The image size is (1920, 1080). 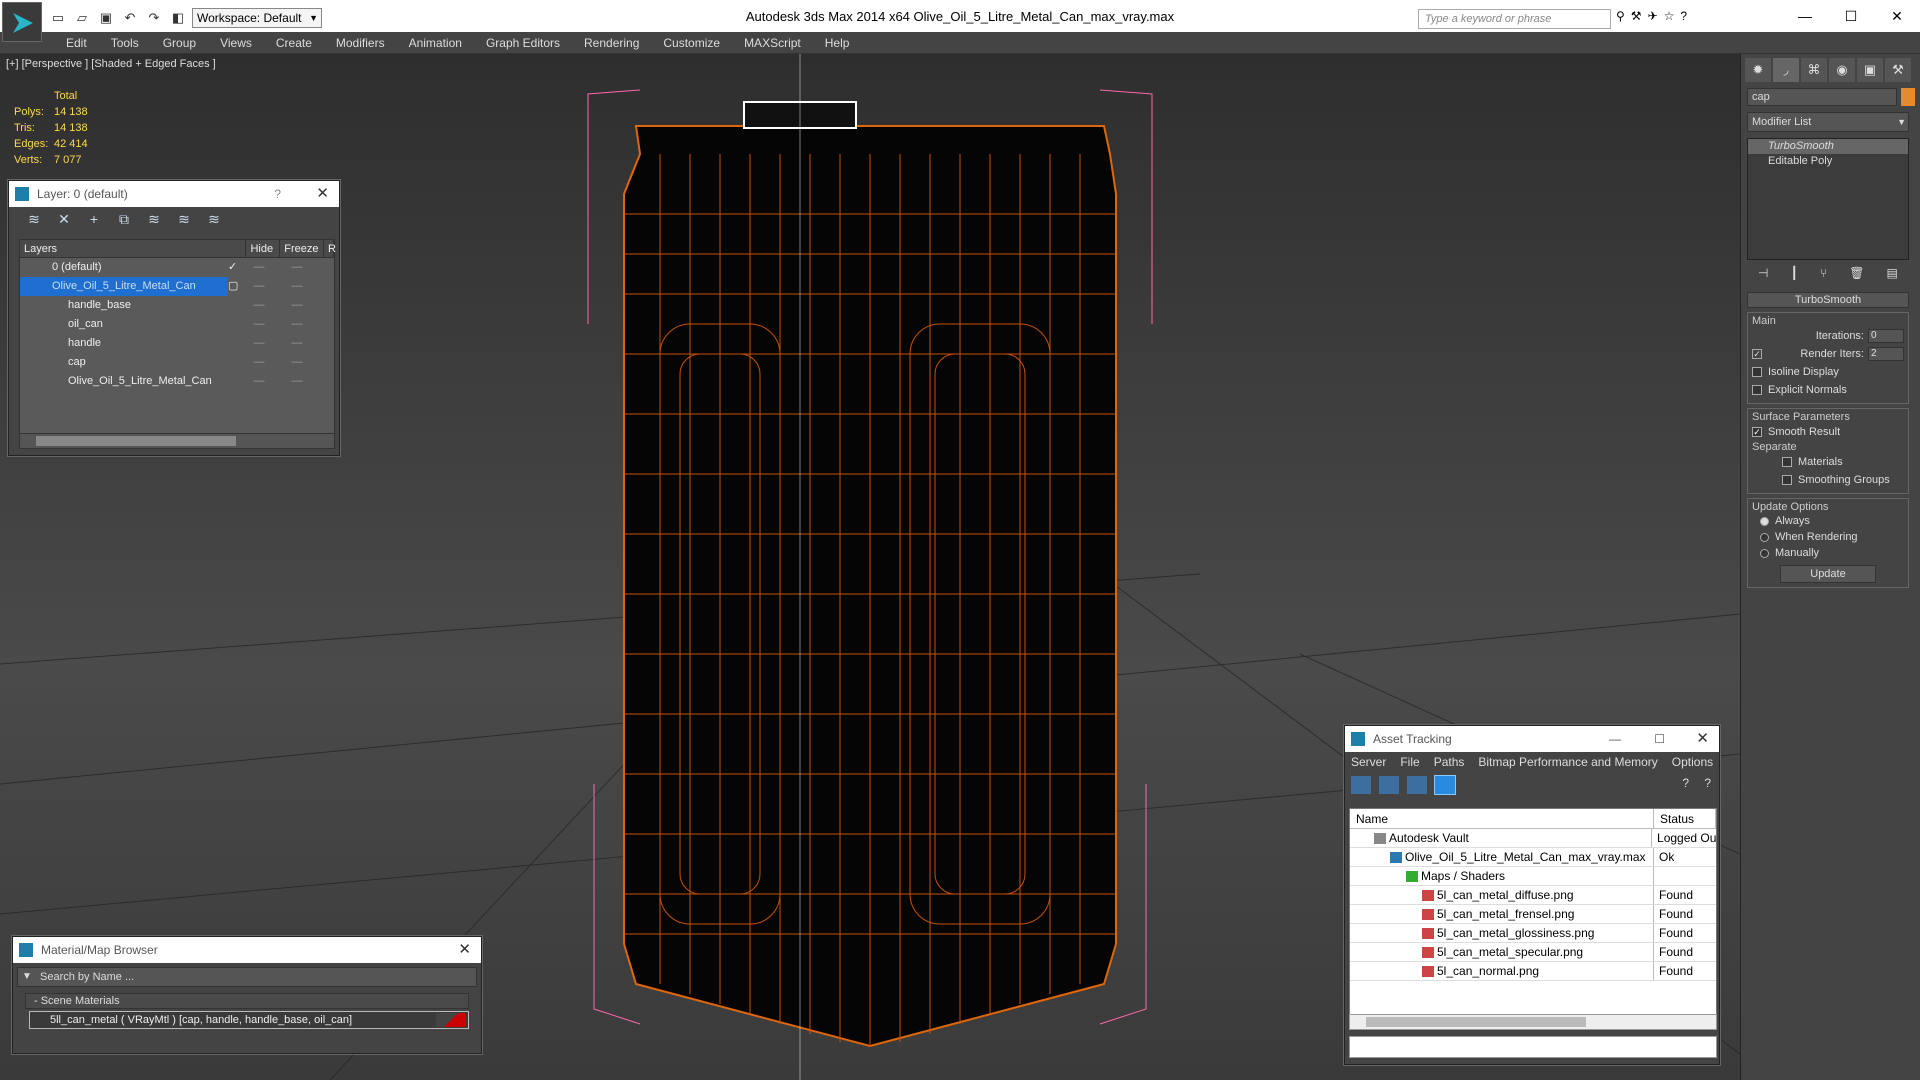 What do you see at coordinates (1685, 818) in the screenshot?
I see `col-status: Status` at bounding box center [1685, 818].